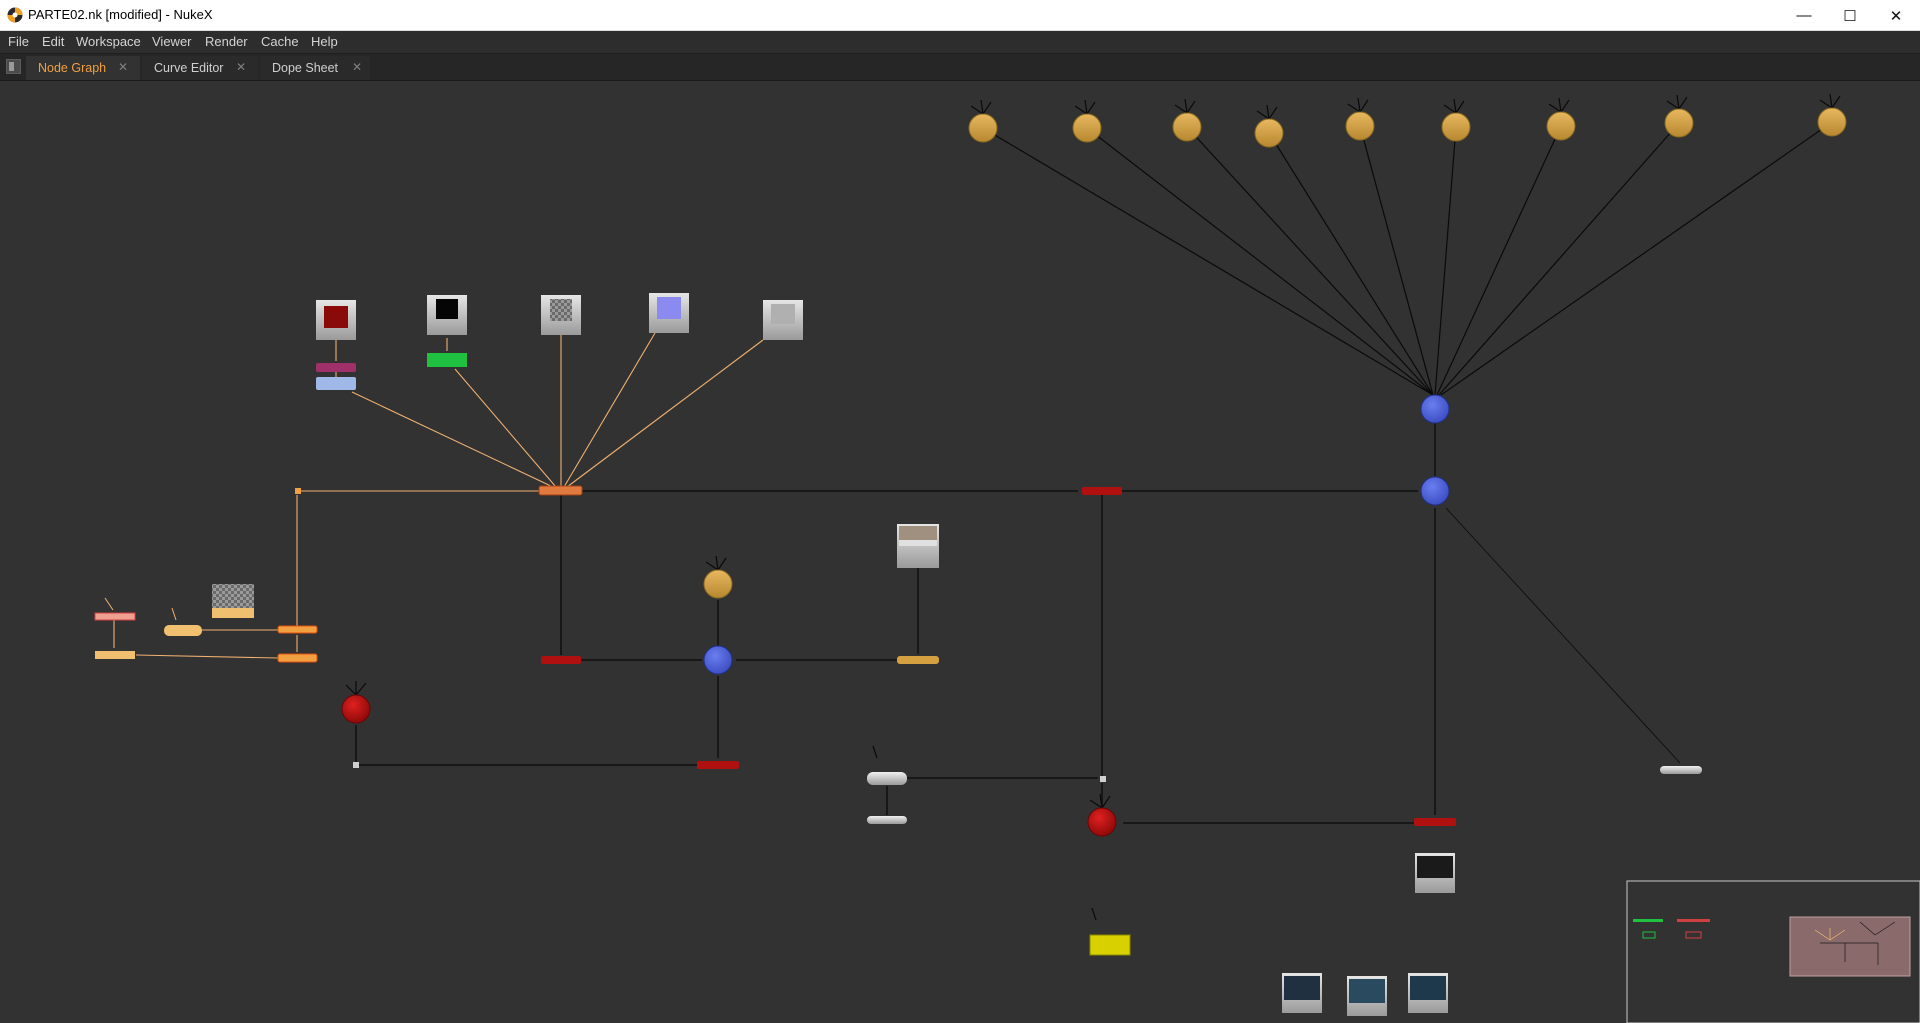  Describe the element at coordinates (356, 702) in the screenshot. I see `renderer-node` at that location.